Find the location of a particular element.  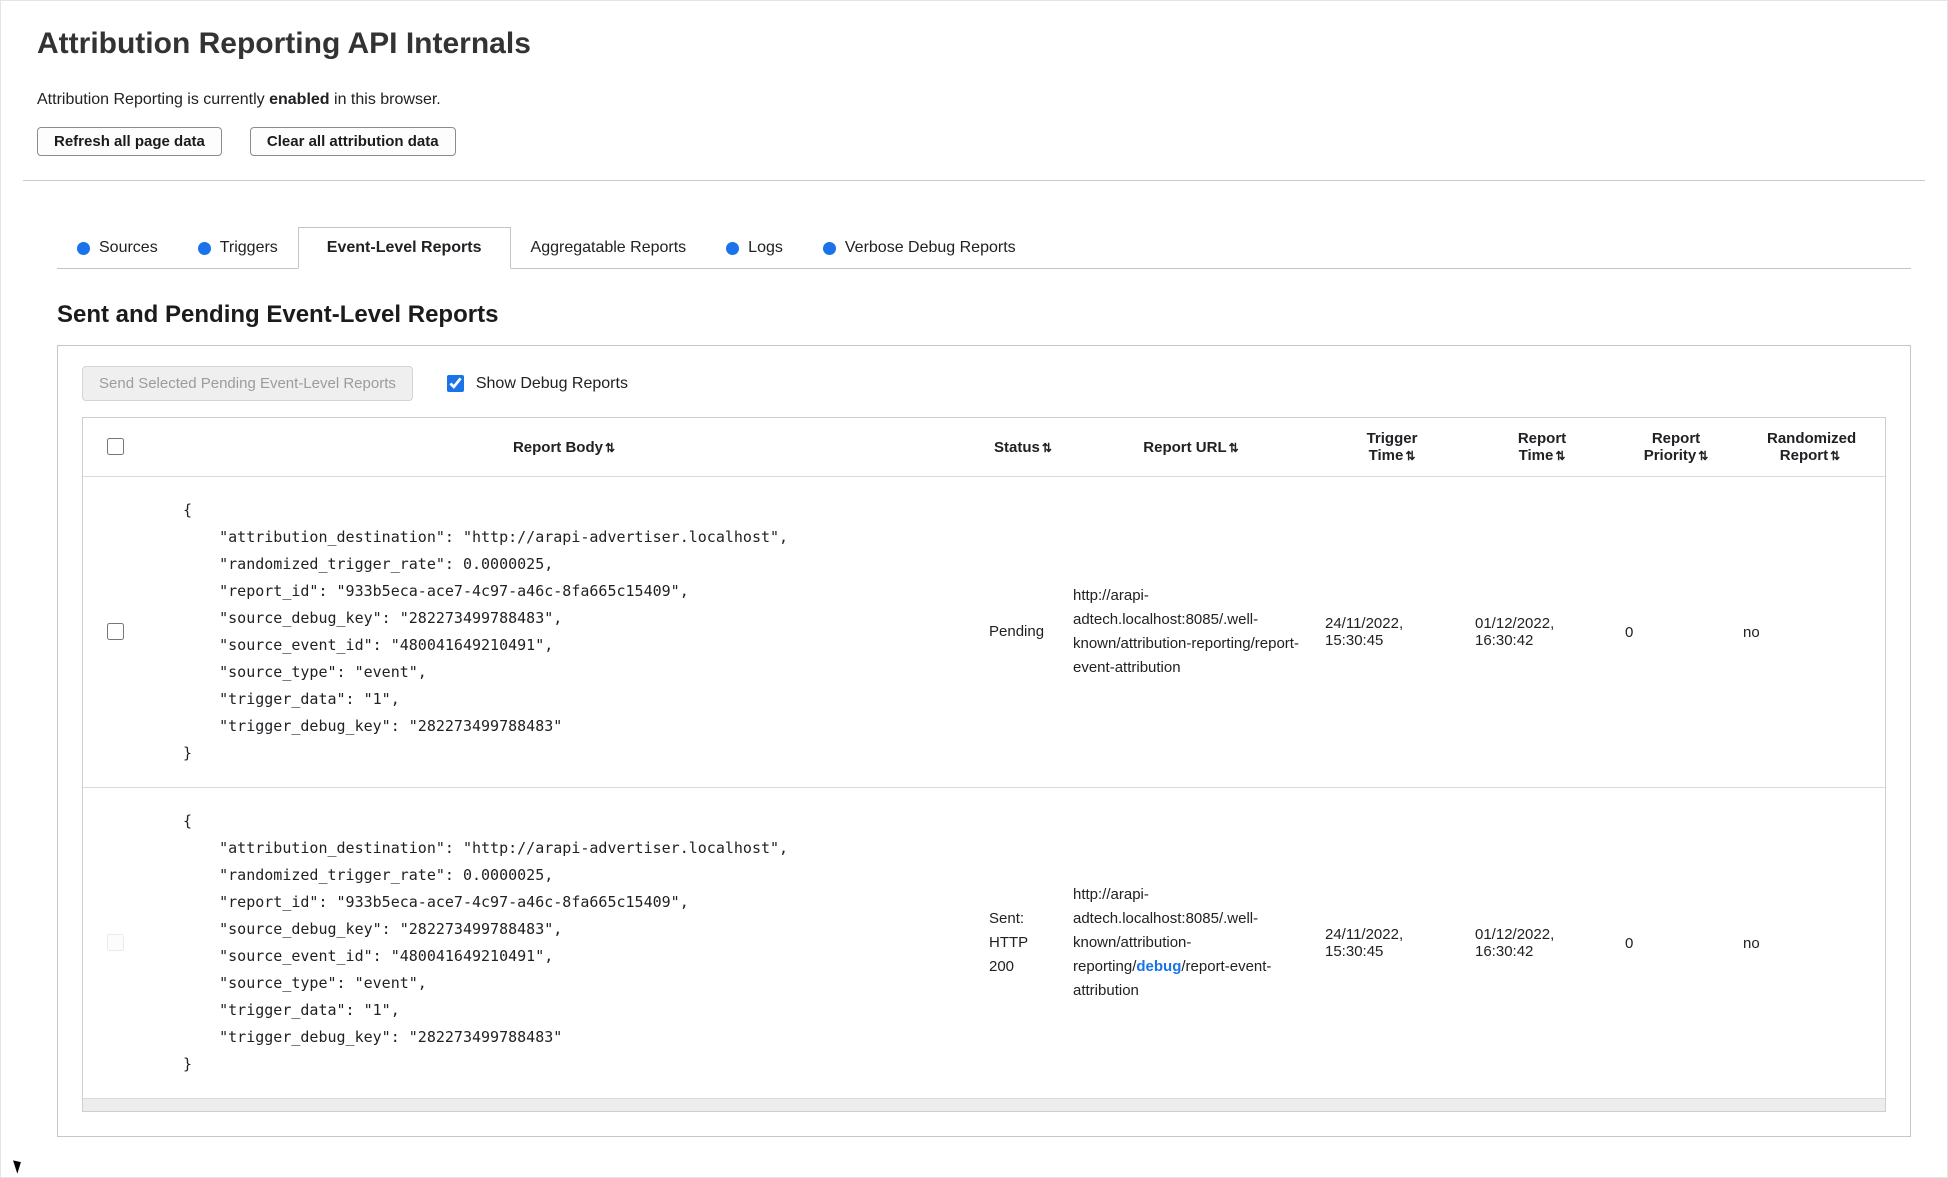

show-debug-reports-checkbox is located at coordinates (455, 383).